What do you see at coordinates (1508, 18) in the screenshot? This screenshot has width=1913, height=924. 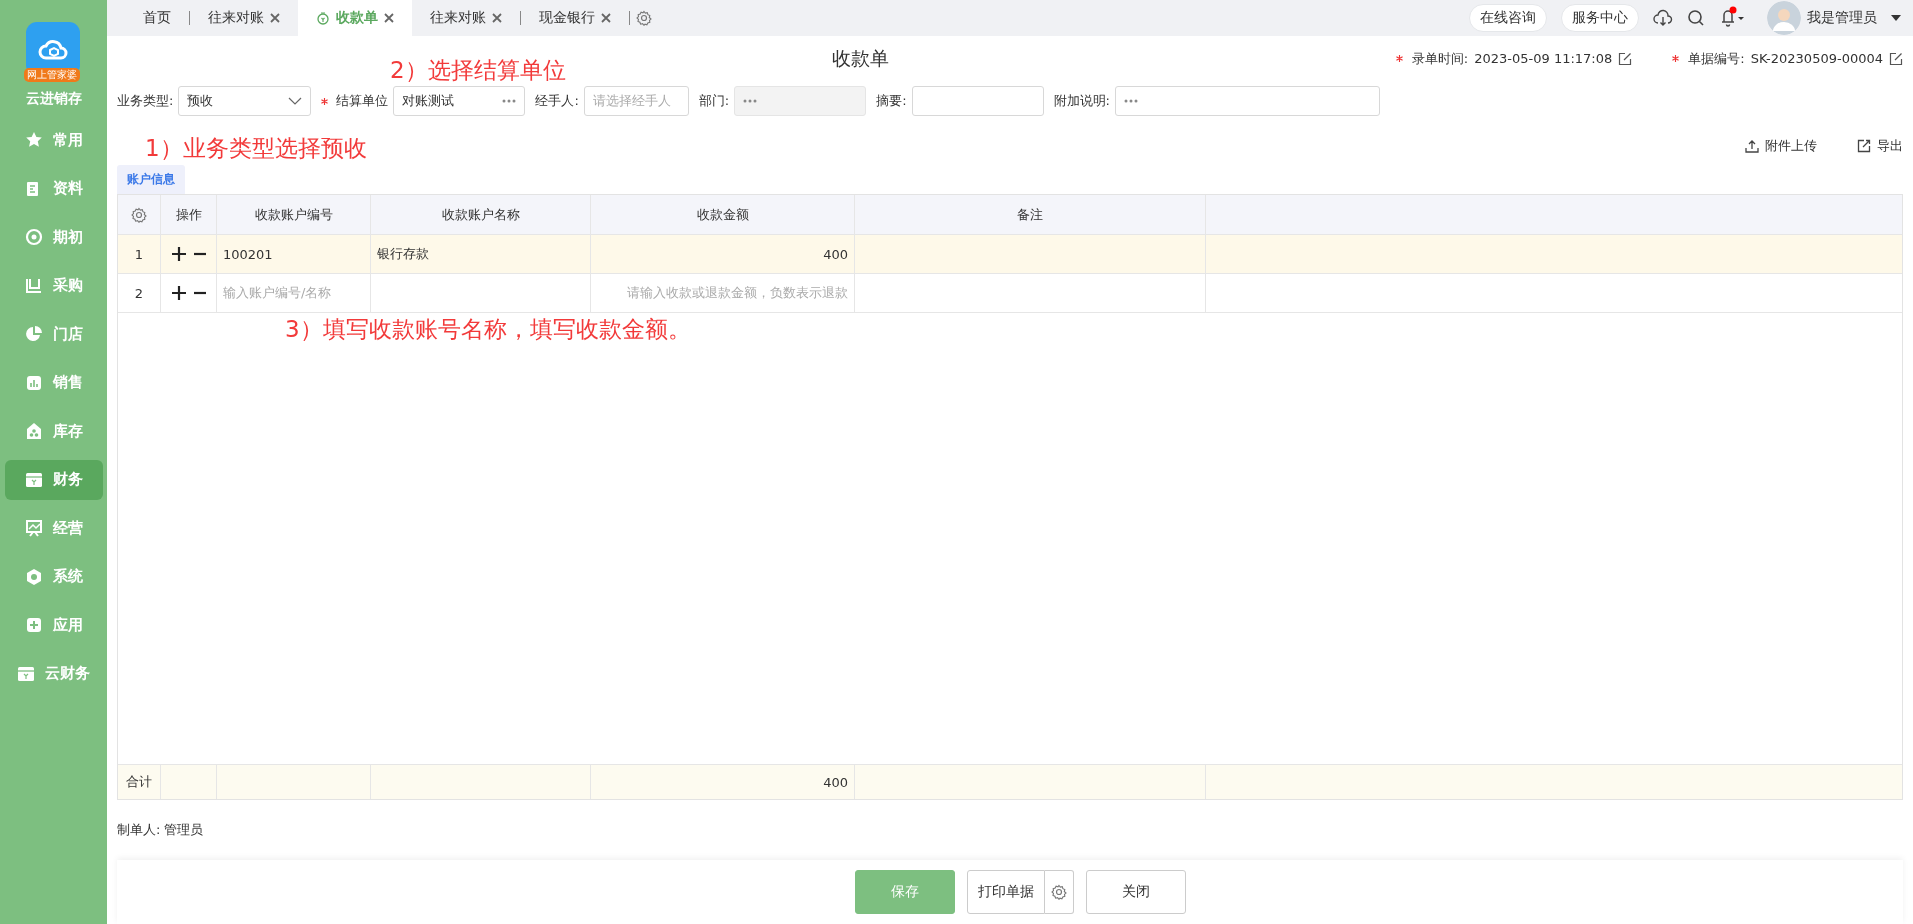 I see `header-link: 在线咨询` at bounding box center [1508, 18].